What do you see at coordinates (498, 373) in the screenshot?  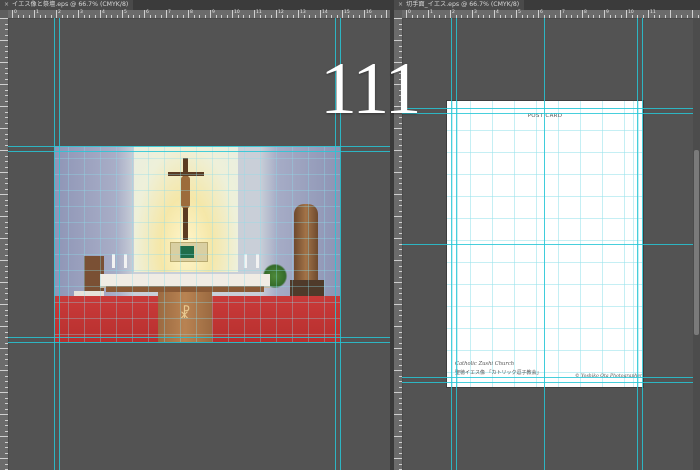 I see `postcard-caption: 聖徳イエス像 「カトリック逗子教会」` at bounding box center [498, 373].